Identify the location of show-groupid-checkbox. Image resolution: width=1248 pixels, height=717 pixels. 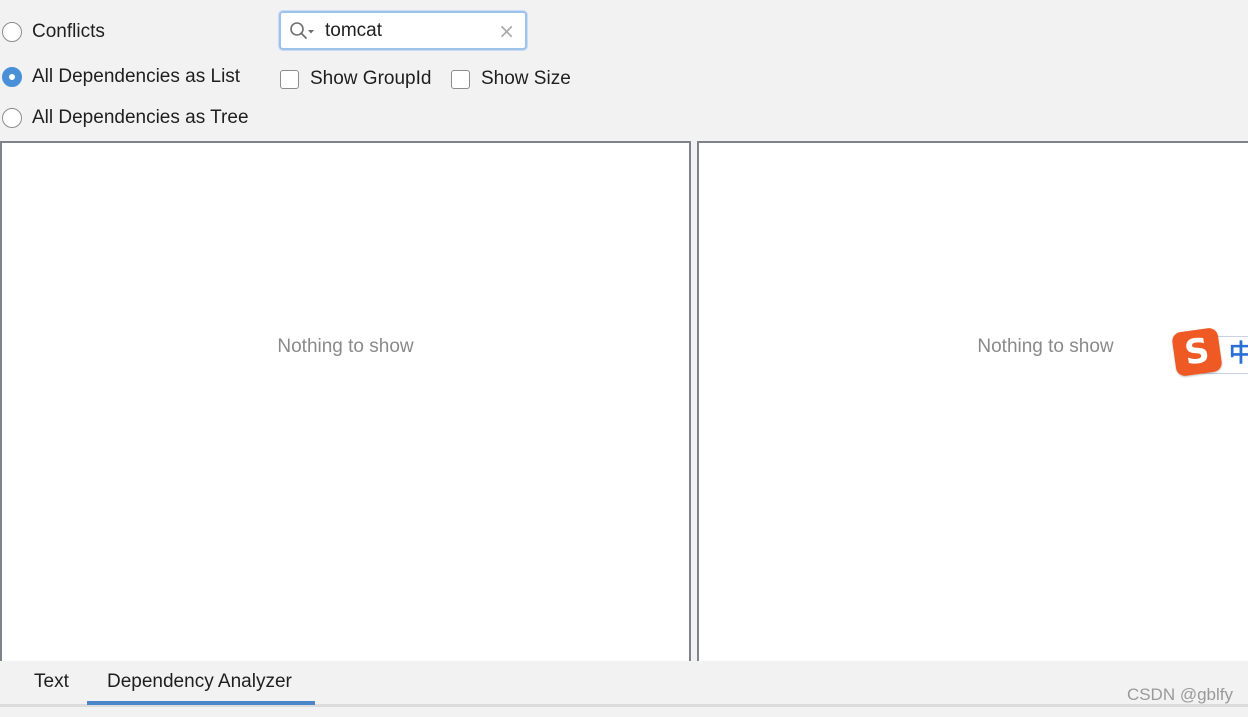
(289, 79).